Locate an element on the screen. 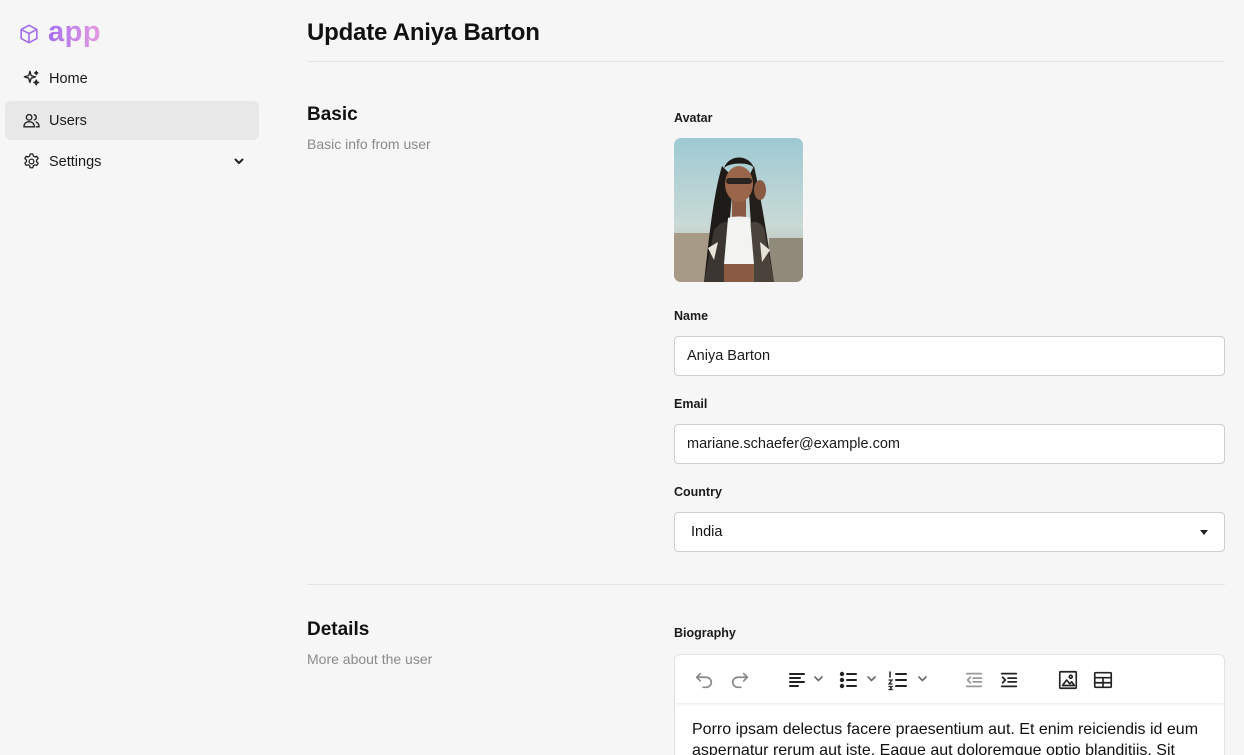  editor-toolbar is located at coordinates (949, 679).